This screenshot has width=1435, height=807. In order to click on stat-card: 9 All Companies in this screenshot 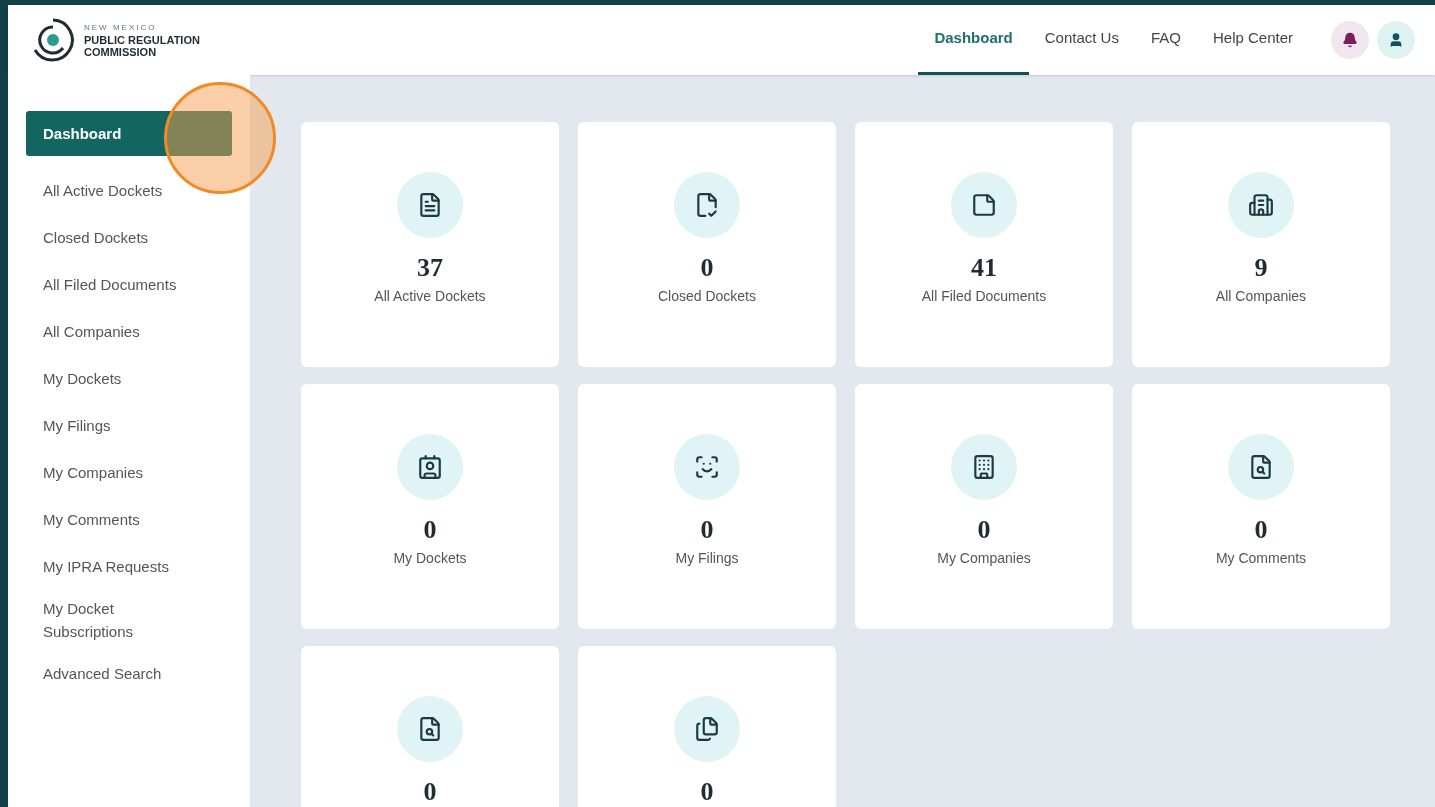, I will do `click(1261, 244)`.